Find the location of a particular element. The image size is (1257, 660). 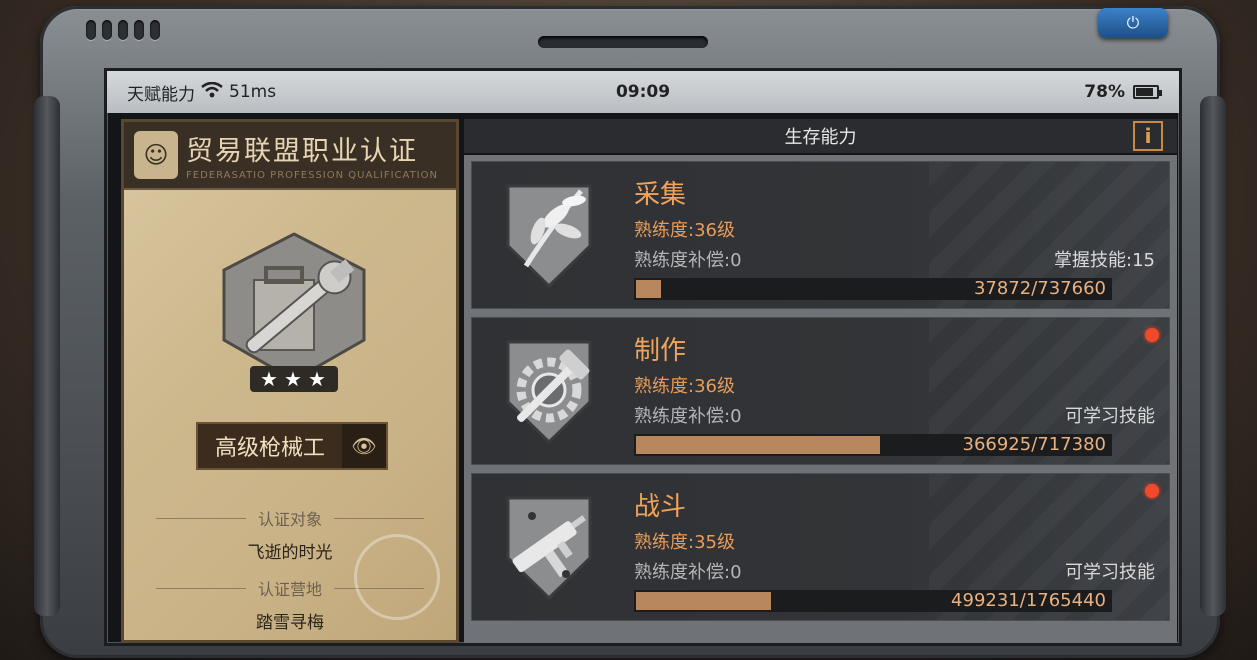

eye-icon: 👁 is located at coordinates (364, 446).